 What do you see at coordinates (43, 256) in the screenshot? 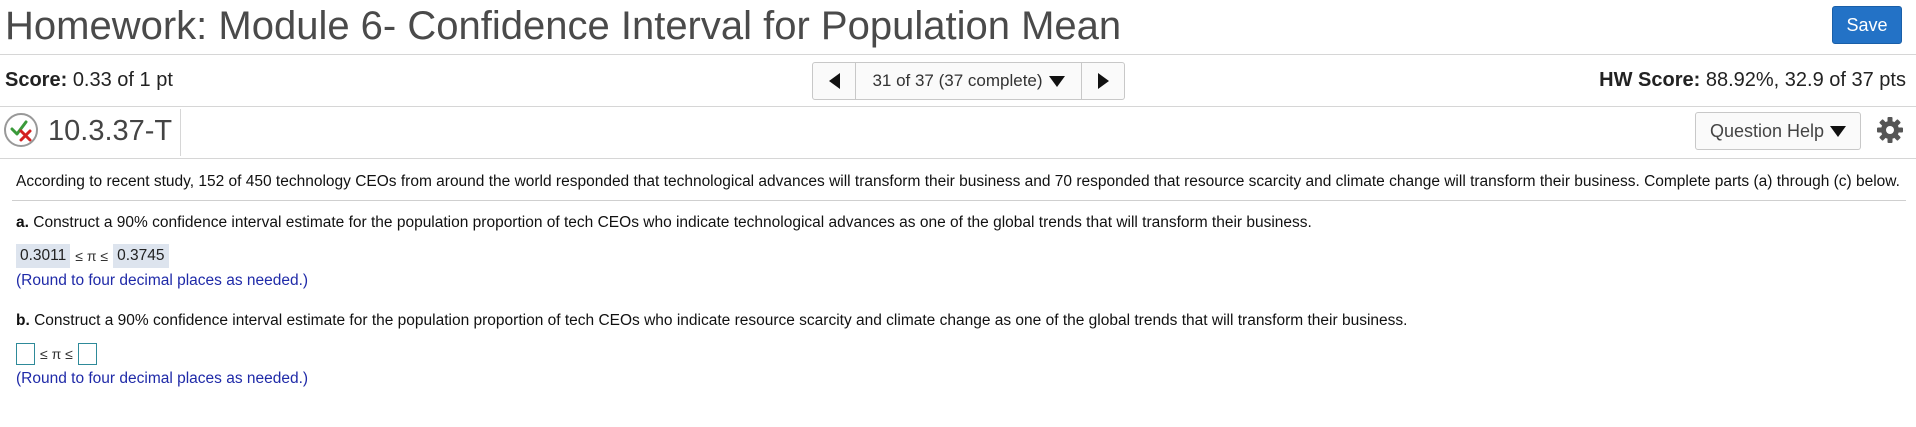
I see `part-a-lower-bound: 0.3011` at bounding box center [43, 256].